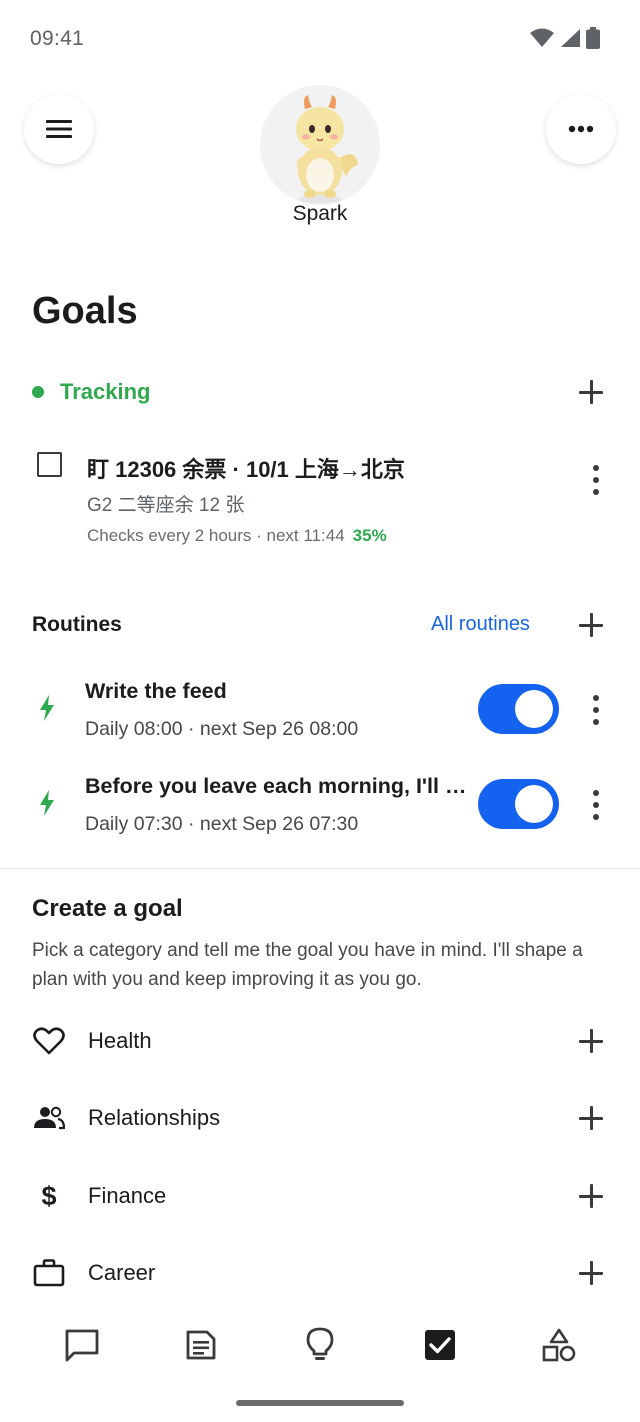  Describe the element at coordinates (127, 1195) in the screenshot. I see `category-label: Finance` at that location.